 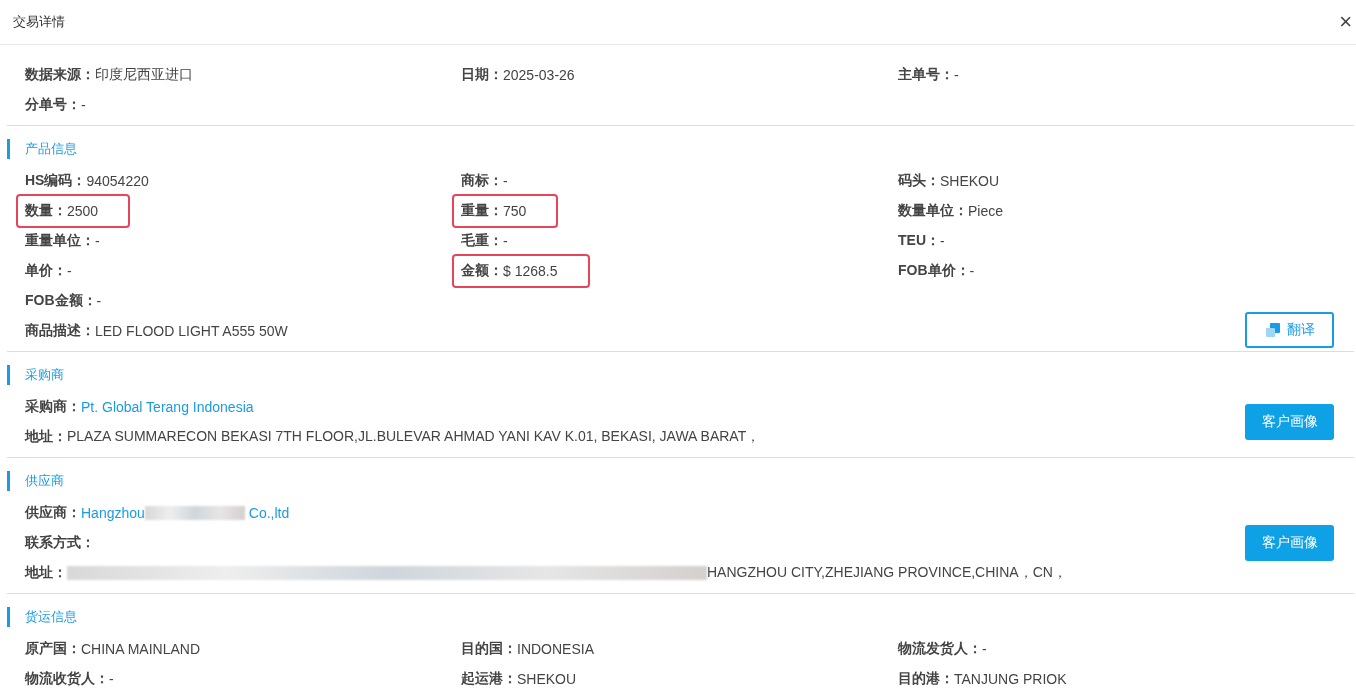 I want to click on highlighted-field: 重量：750, so click(x=505, y=211).